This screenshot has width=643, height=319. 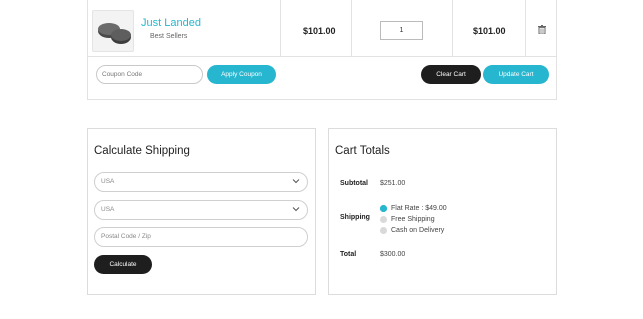 What do you see at coordinates (149, 74) in the screenshot?
I see `coupon-input: Coupon Code` at bounding box center [149, 74].